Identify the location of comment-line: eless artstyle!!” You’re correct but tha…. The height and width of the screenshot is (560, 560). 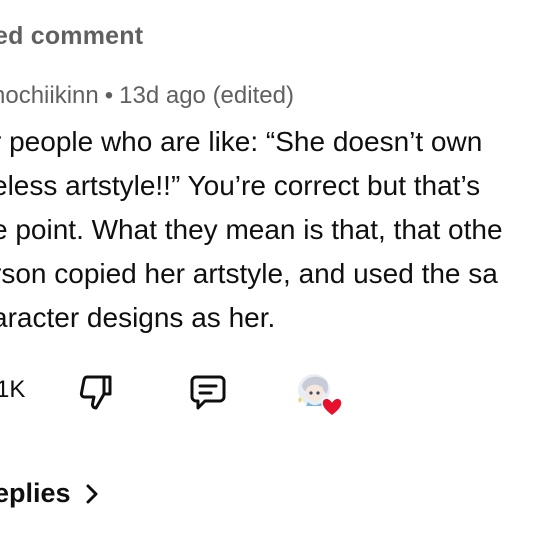
(240, 185).